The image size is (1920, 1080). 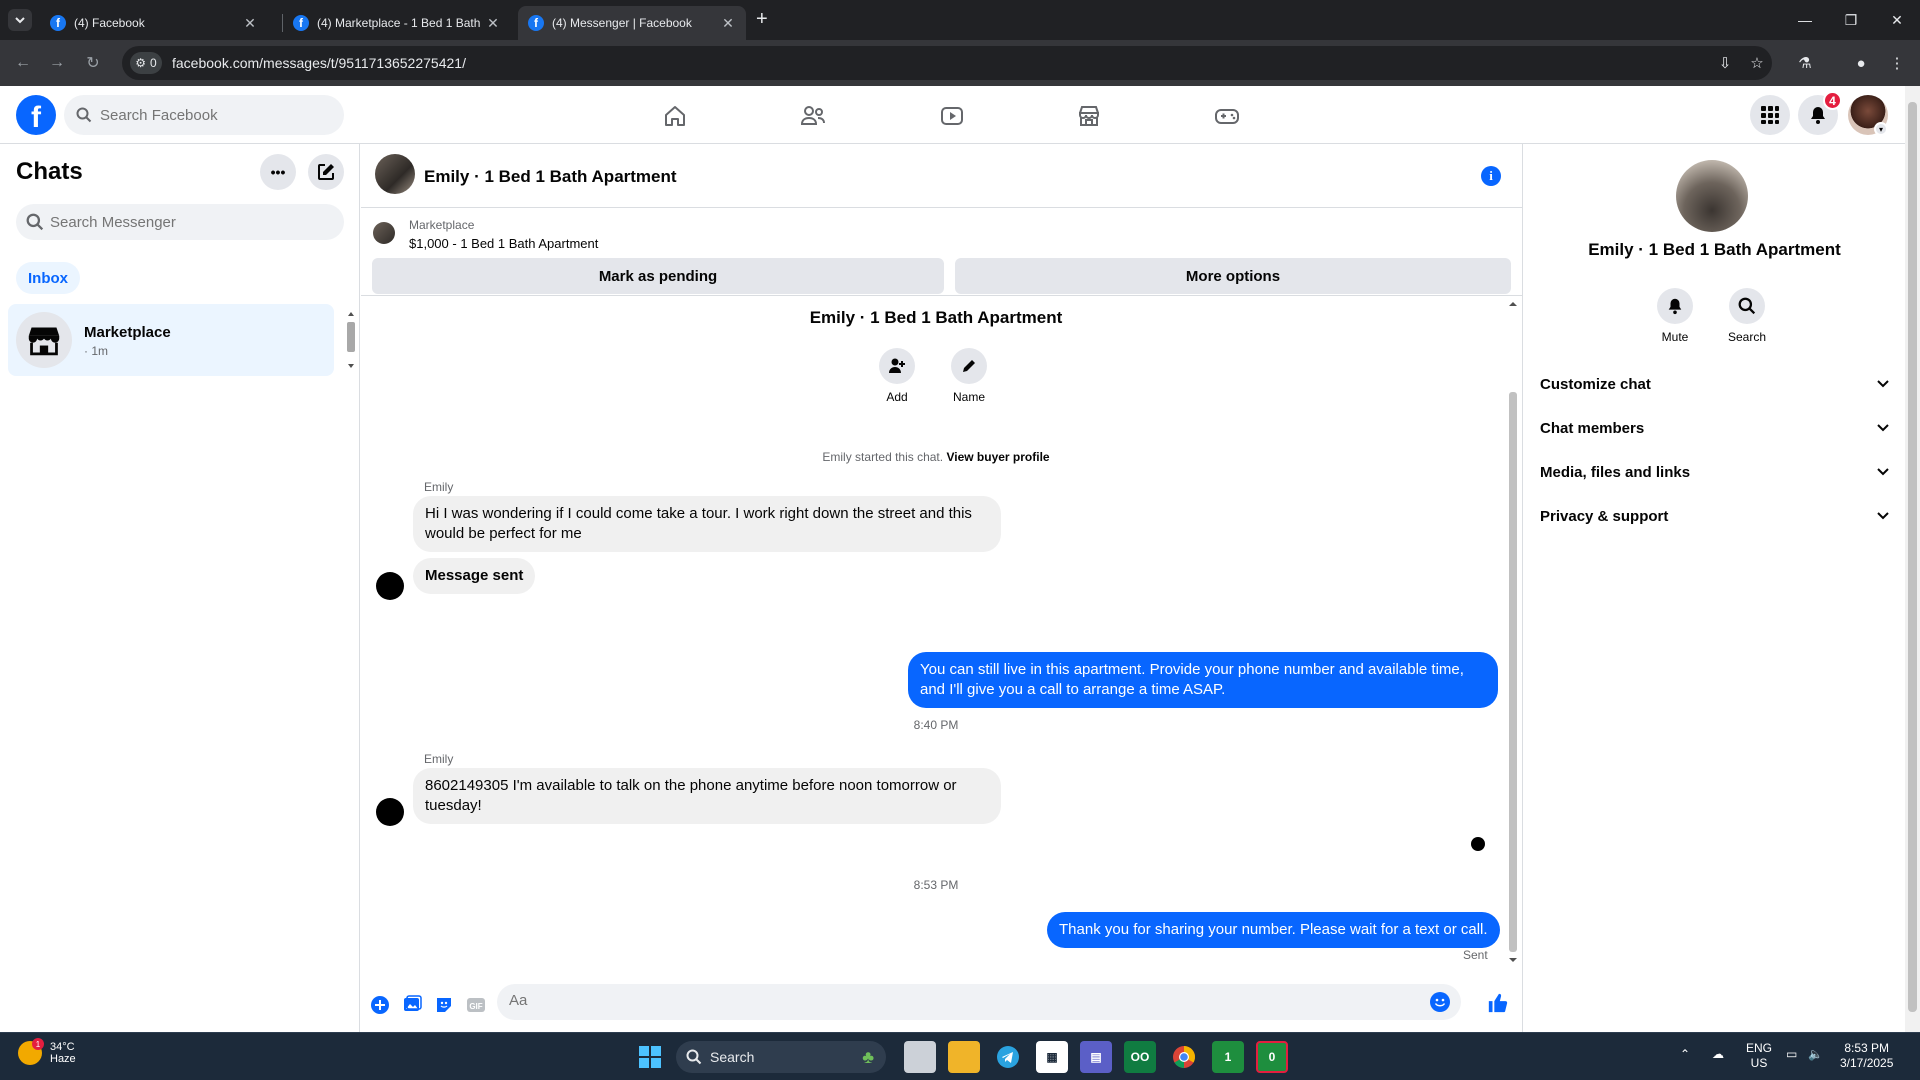 What do you see at coordinates (1805, 63) in the screenshot?
I see `labs-flask-icon: ⚗` at bounding box center [1805, 63].